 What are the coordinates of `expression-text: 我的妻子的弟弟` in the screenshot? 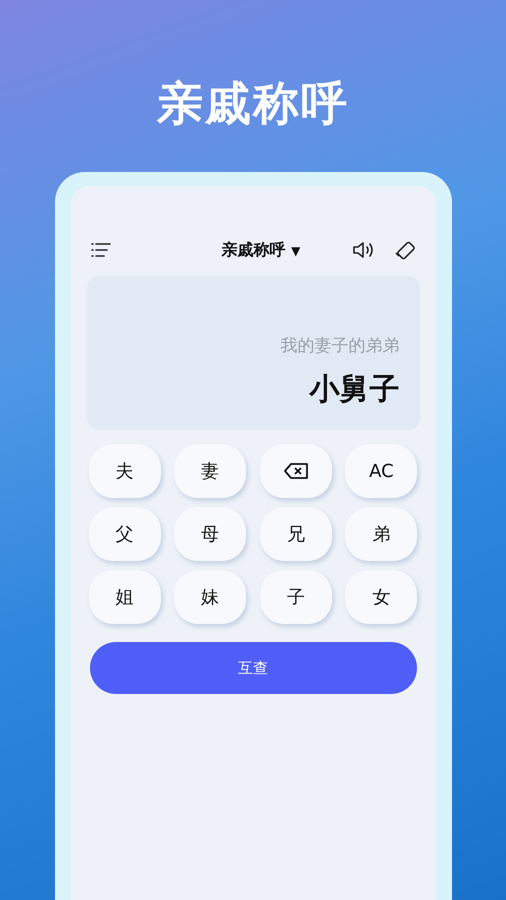 It's located at (340, 346).